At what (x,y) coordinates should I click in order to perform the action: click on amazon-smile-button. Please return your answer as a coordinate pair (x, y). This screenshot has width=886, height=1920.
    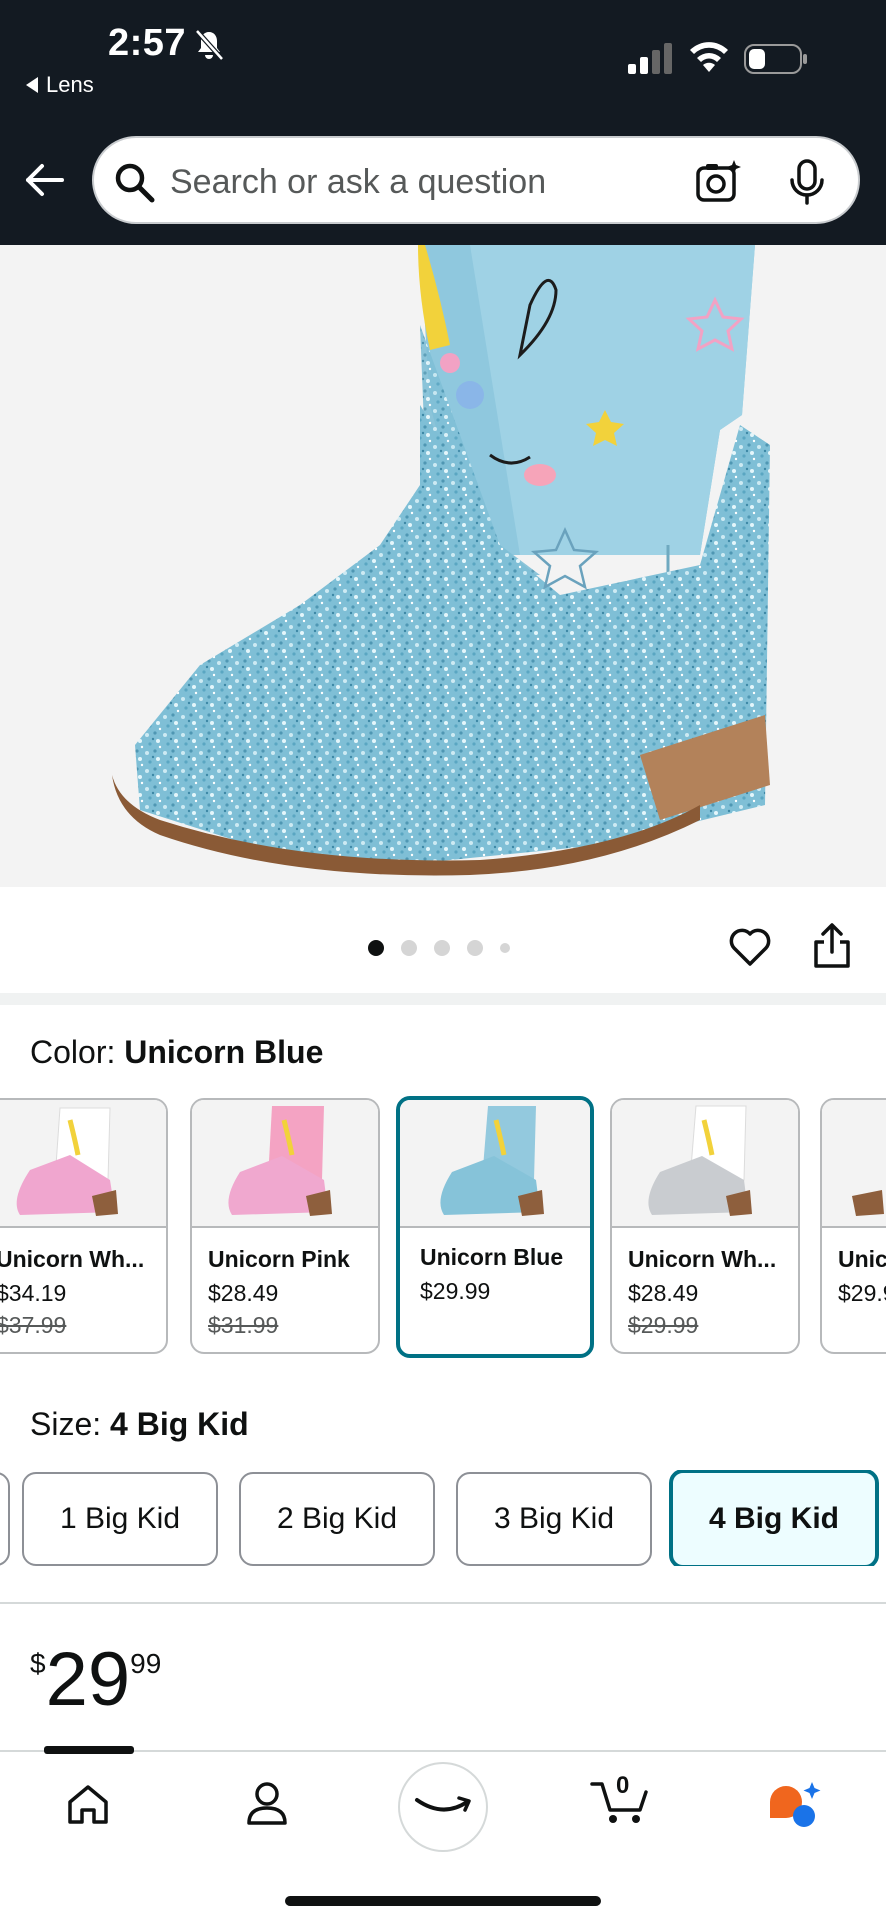
    Looking at the image, I should click on (443, 1807).